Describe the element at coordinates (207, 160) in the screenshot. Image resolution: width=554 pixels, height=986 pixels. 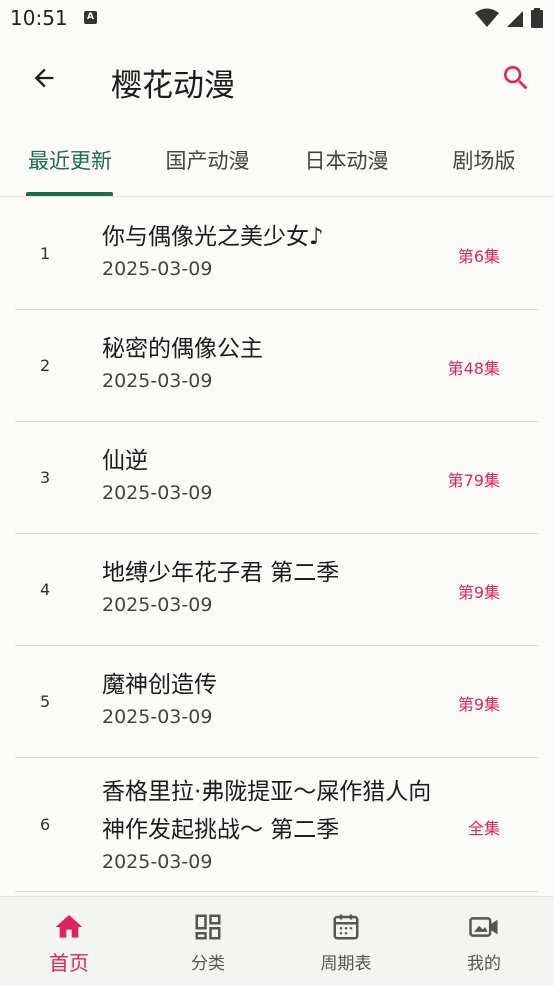
I see `tab-chinese-anime: 国产动漫` at that location.